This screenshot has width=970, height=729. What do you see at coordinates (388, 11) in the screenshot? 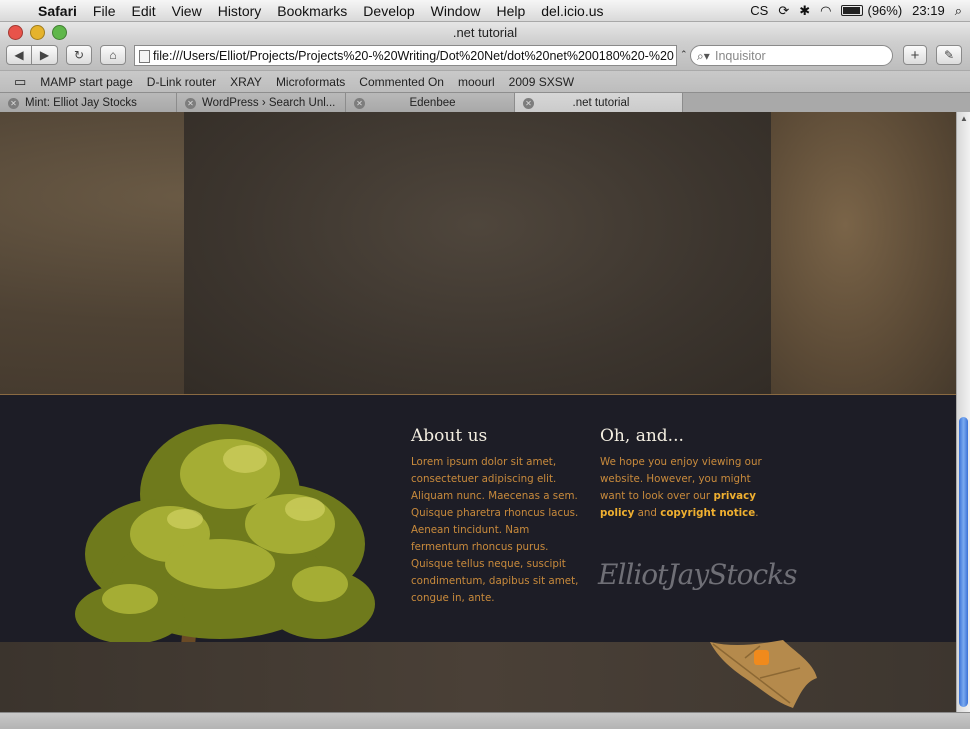
I see `menu-develop: Develop` at bounding box center [388, 11].